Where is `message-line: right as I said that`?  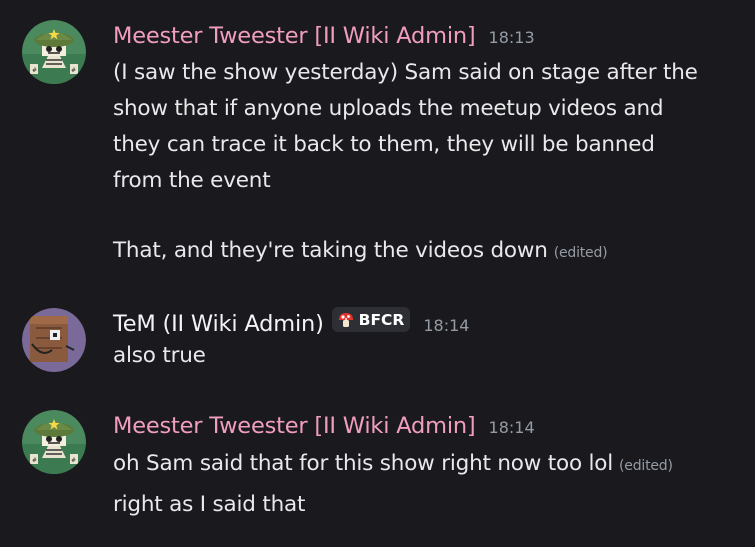
message-line: right as I said that is located at coordinates (209, 504).